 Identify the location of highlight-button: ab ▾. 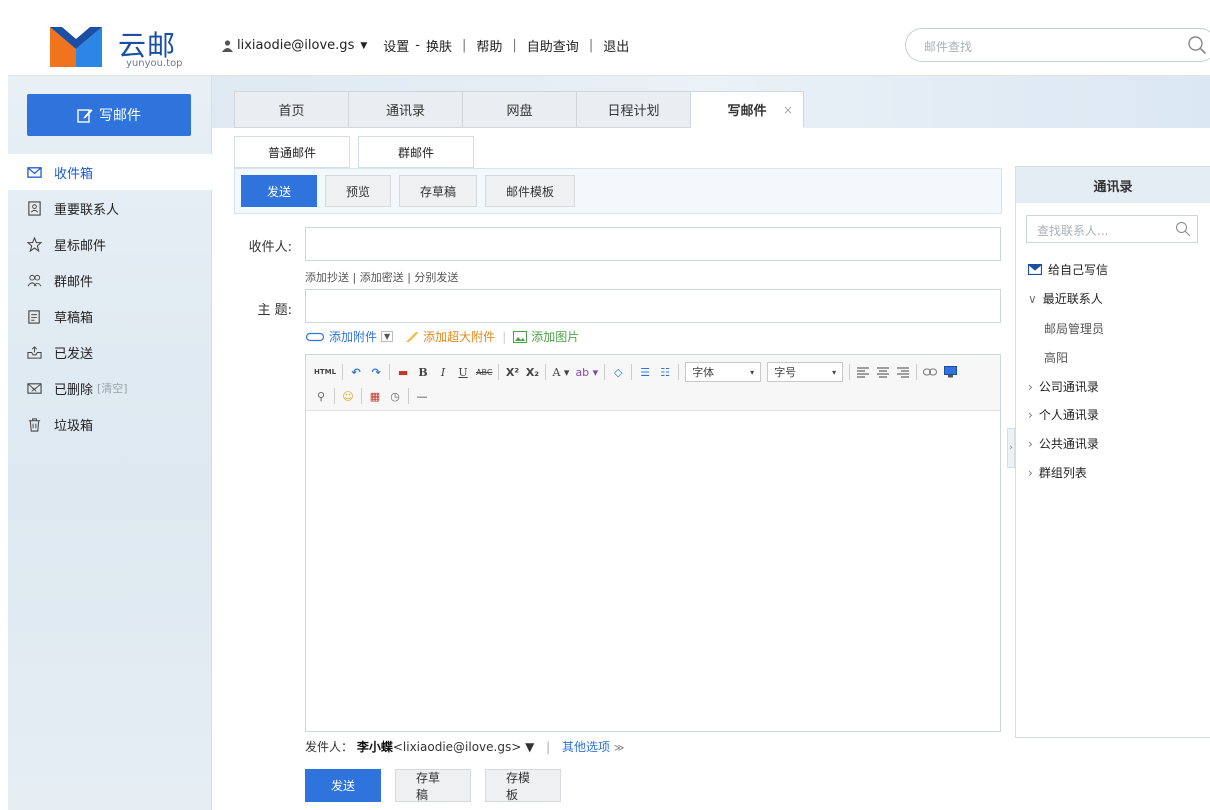
(586, 372).